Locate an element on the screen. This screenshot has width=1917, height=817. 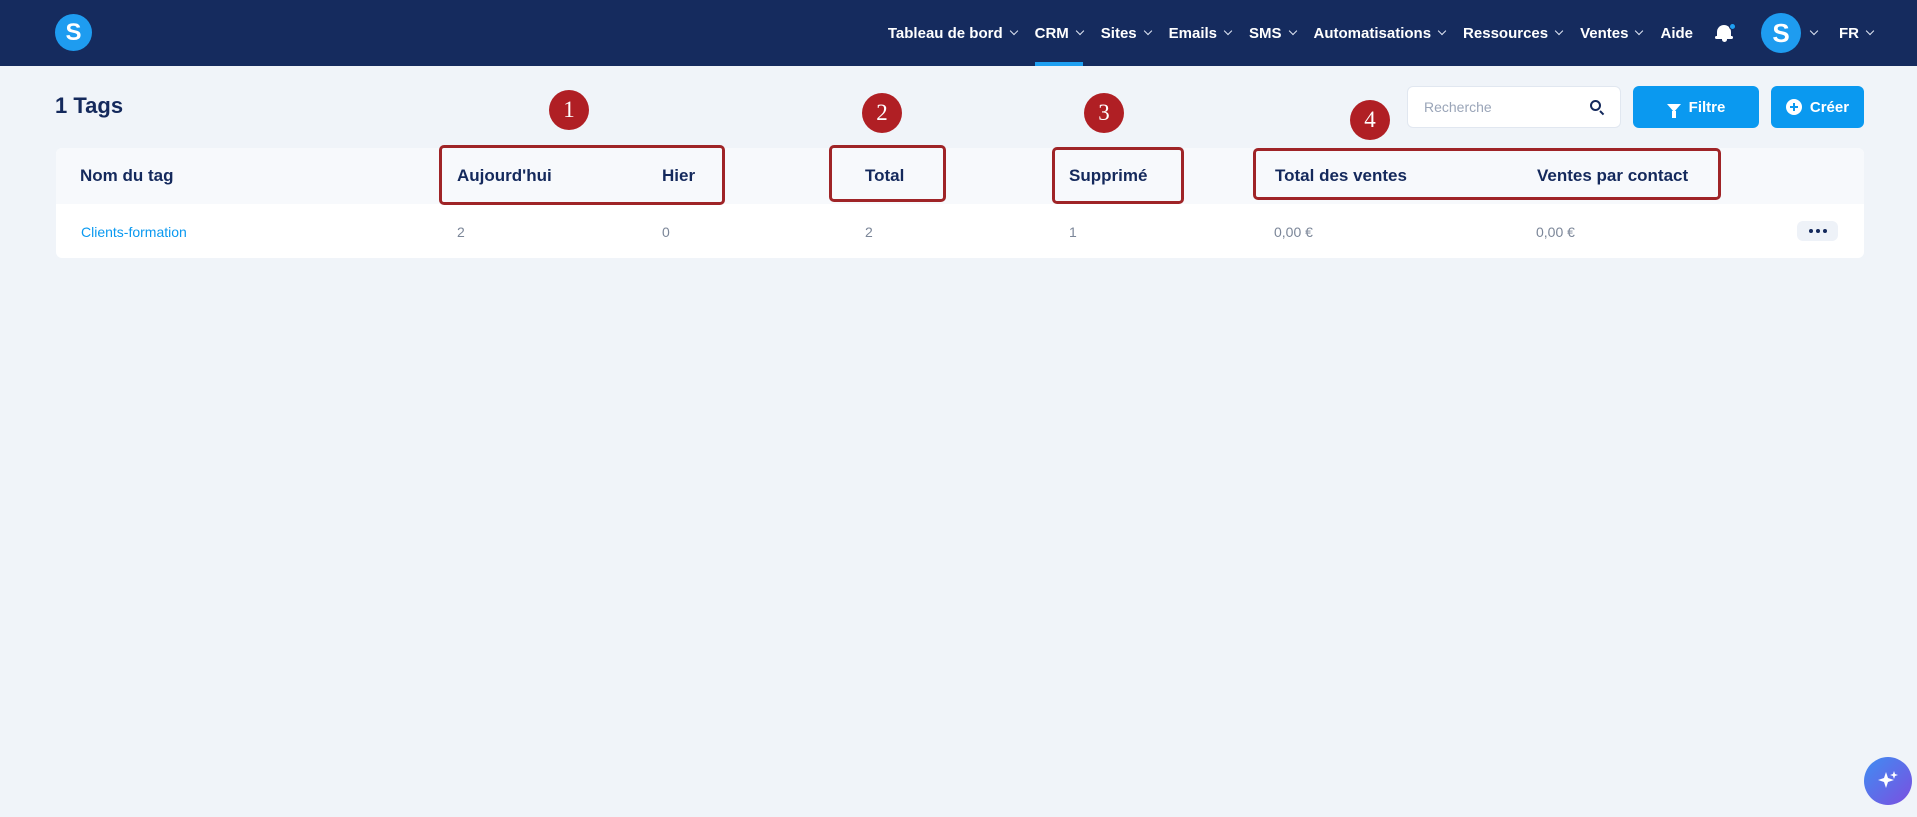
nav-item-label: Sites is located at coordinates (1118, 33).